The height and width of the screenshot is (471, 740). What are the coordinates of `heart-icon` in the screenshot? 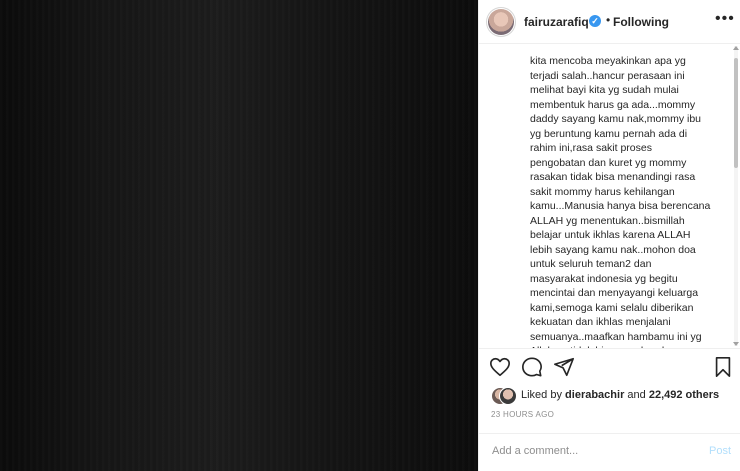 It's located at (500, 367).